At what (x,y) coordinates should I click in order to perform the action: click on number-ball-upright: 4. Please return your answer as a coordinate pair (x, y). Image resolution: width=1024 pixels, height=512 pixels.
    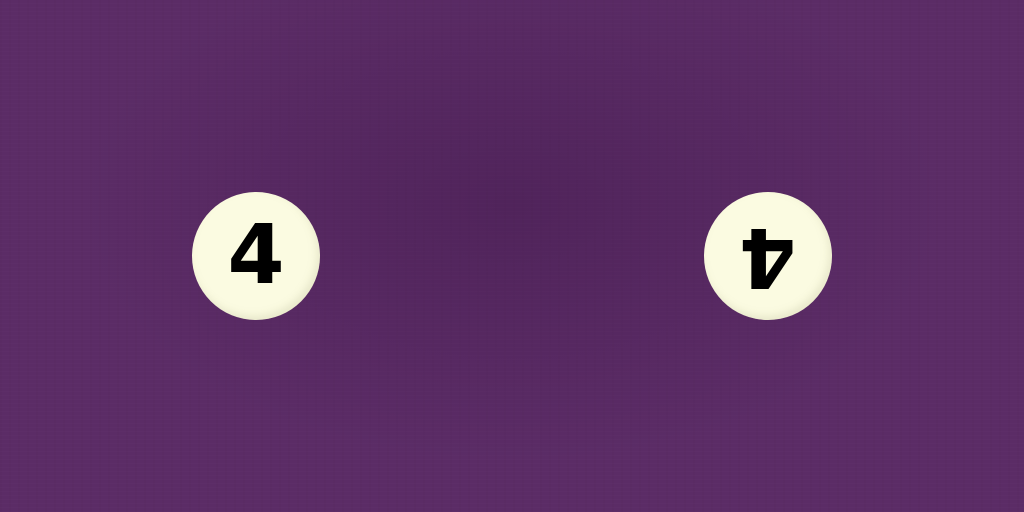
    Looking at the image, I should click on (256, 256).